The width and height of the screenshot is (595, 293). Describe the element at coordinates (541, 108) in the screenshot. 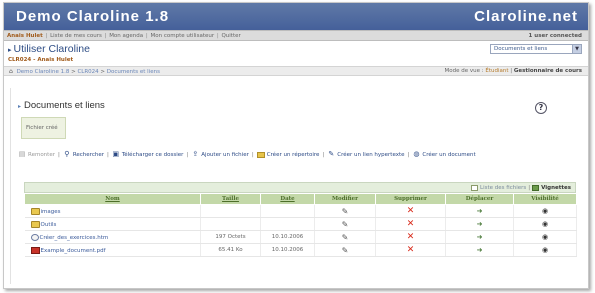

I see `help-icon: ?` at that location.